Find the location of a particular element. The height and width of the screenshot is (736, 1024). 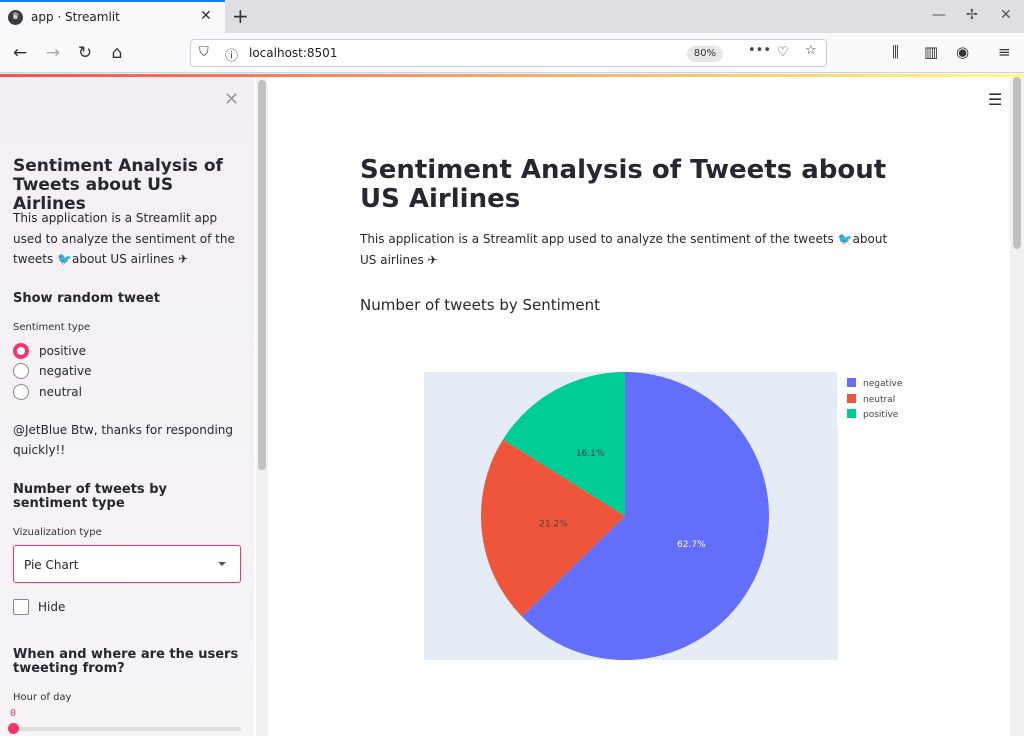

window-close-icon: ✕ is located at coordinates (1006, 15).